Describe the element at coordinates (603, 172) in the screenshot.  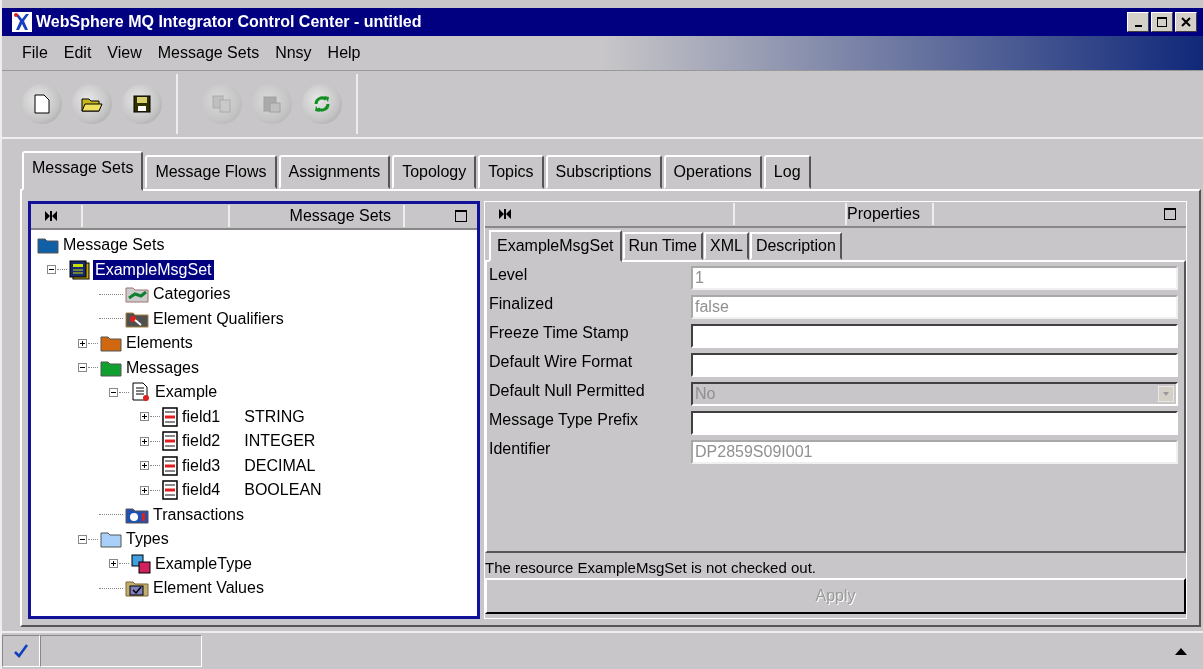
I see `tab: Subscriptions` at that location.